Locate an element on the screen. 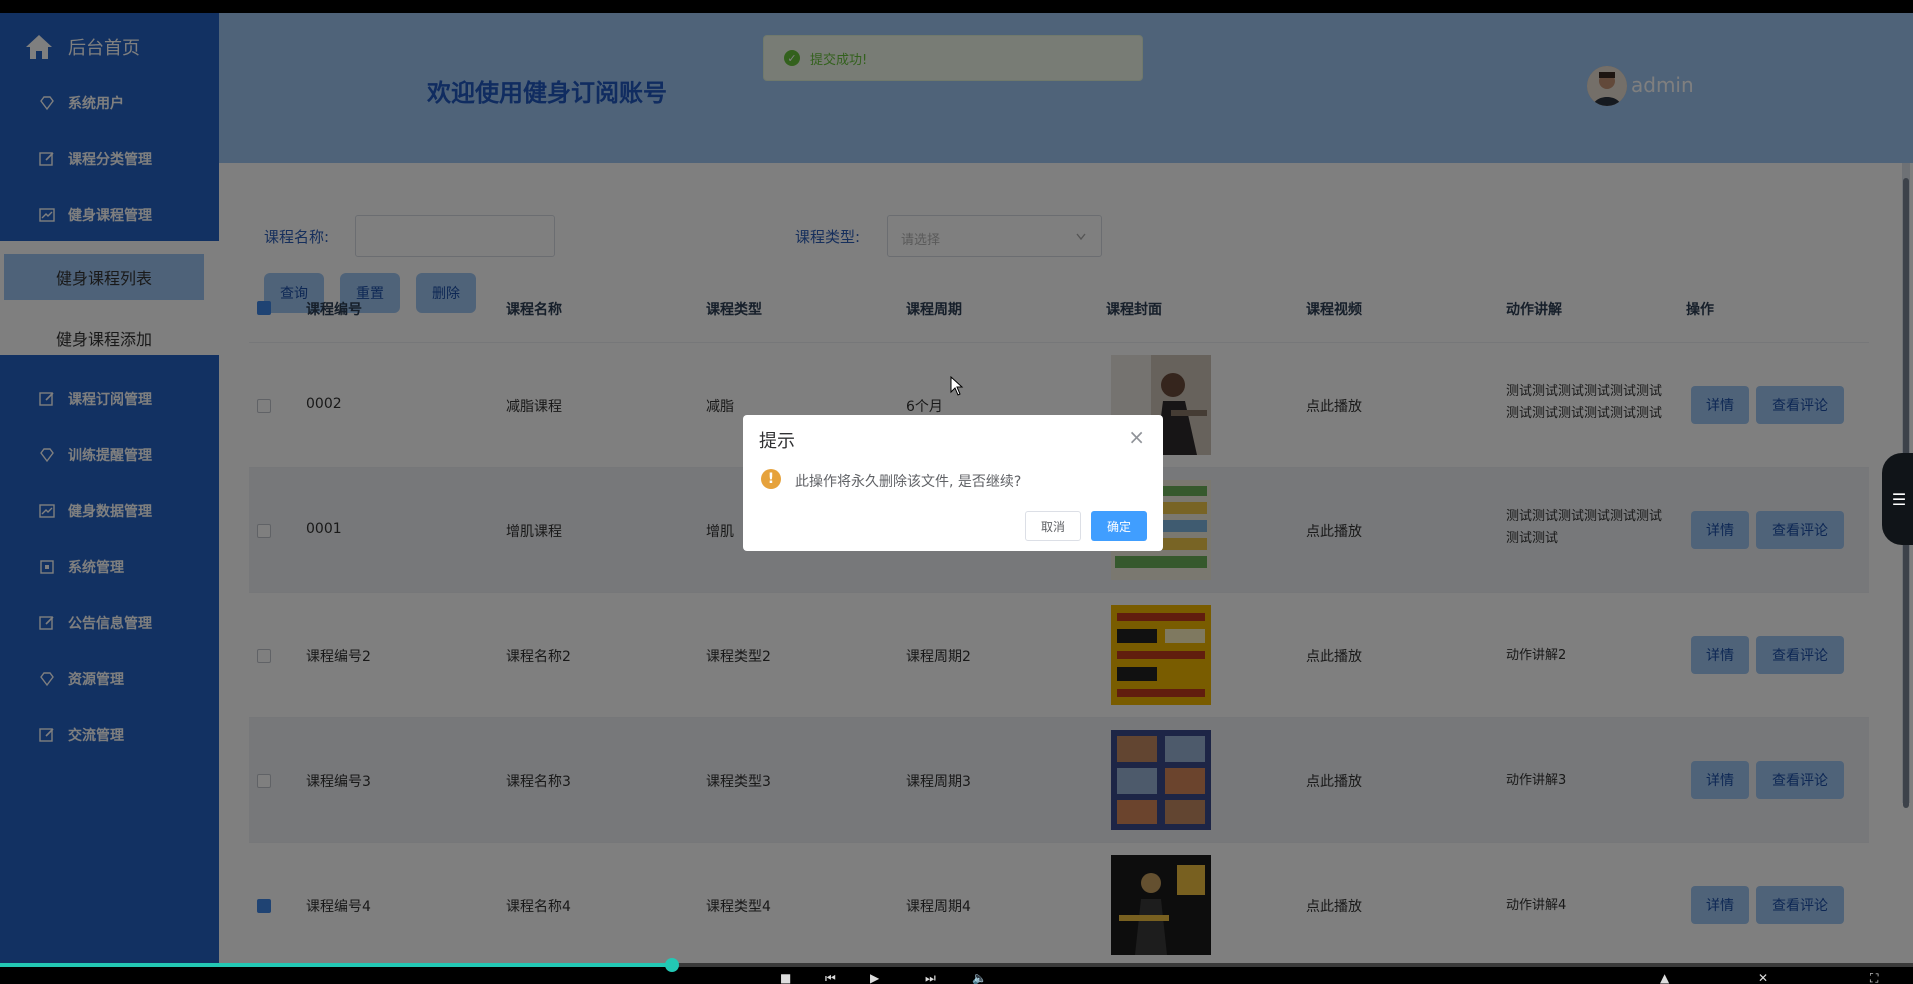 This screenshot has width=1913, height=984. progress-fill is located at coordinates (336, 965).